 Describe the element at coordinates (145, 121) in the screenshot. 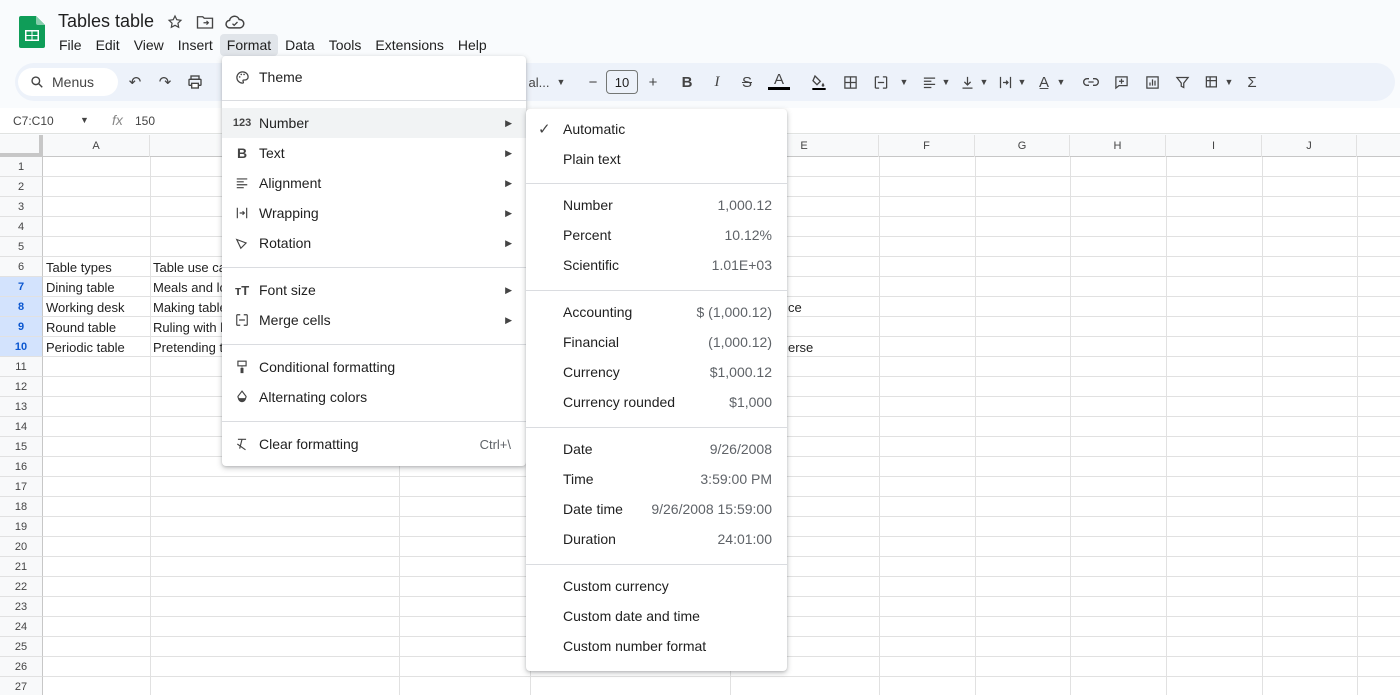

I see `formula-input: 150` at that location.